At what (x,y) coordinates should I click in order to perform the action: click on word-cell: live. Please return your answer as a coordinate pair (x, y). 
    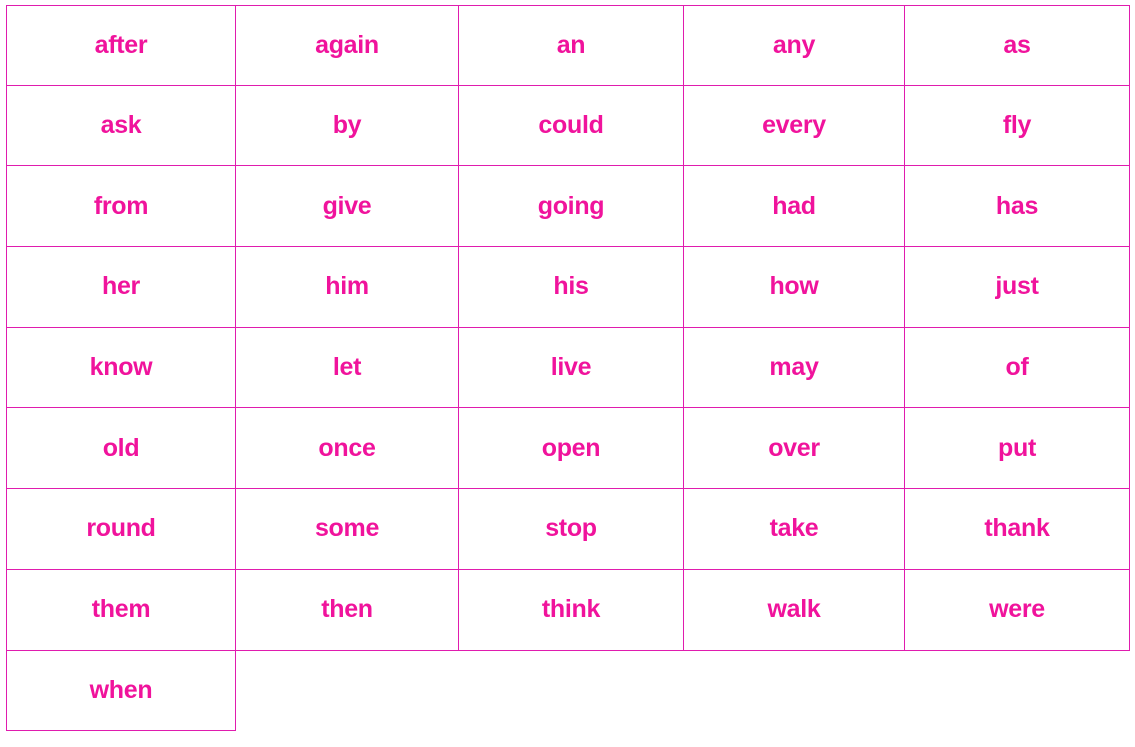
    Looking at the image, I should click on (571, 368).